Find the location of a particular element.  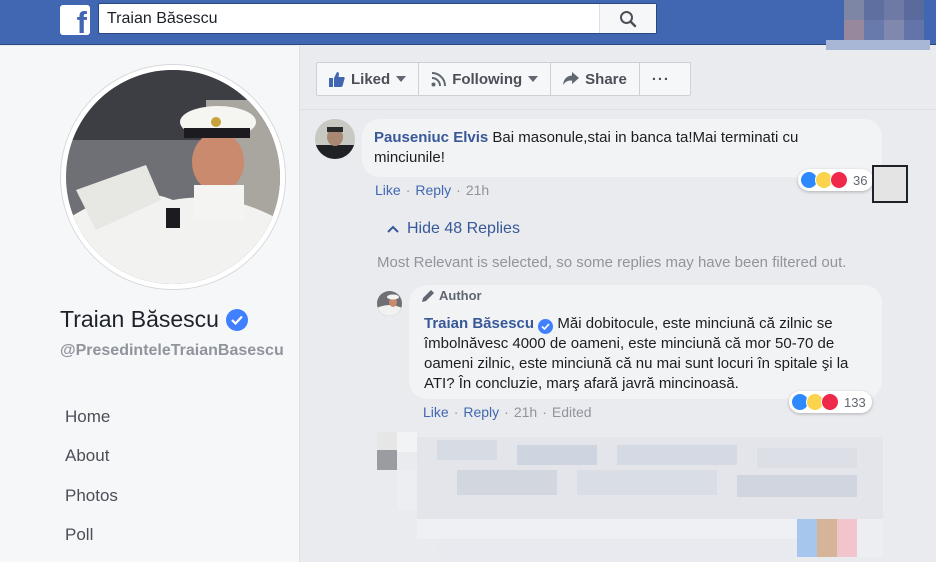

author-badge: Author is located at coordinates (451, 295).